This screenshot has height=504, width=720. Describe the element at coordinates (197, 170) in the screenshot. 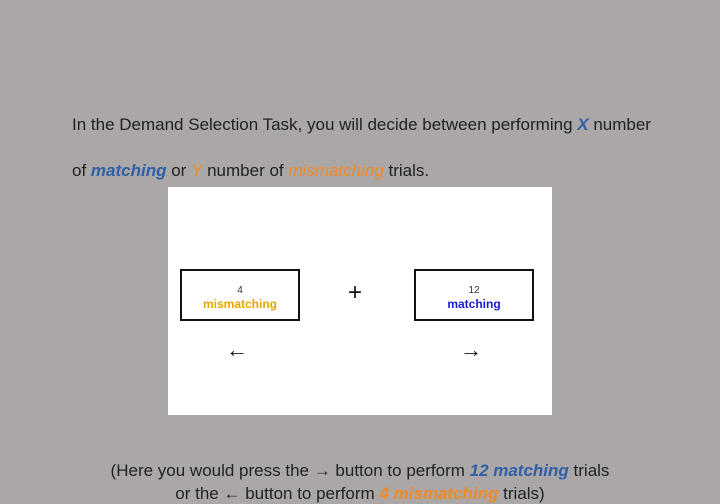

I see `y-variable: Y` at that location.